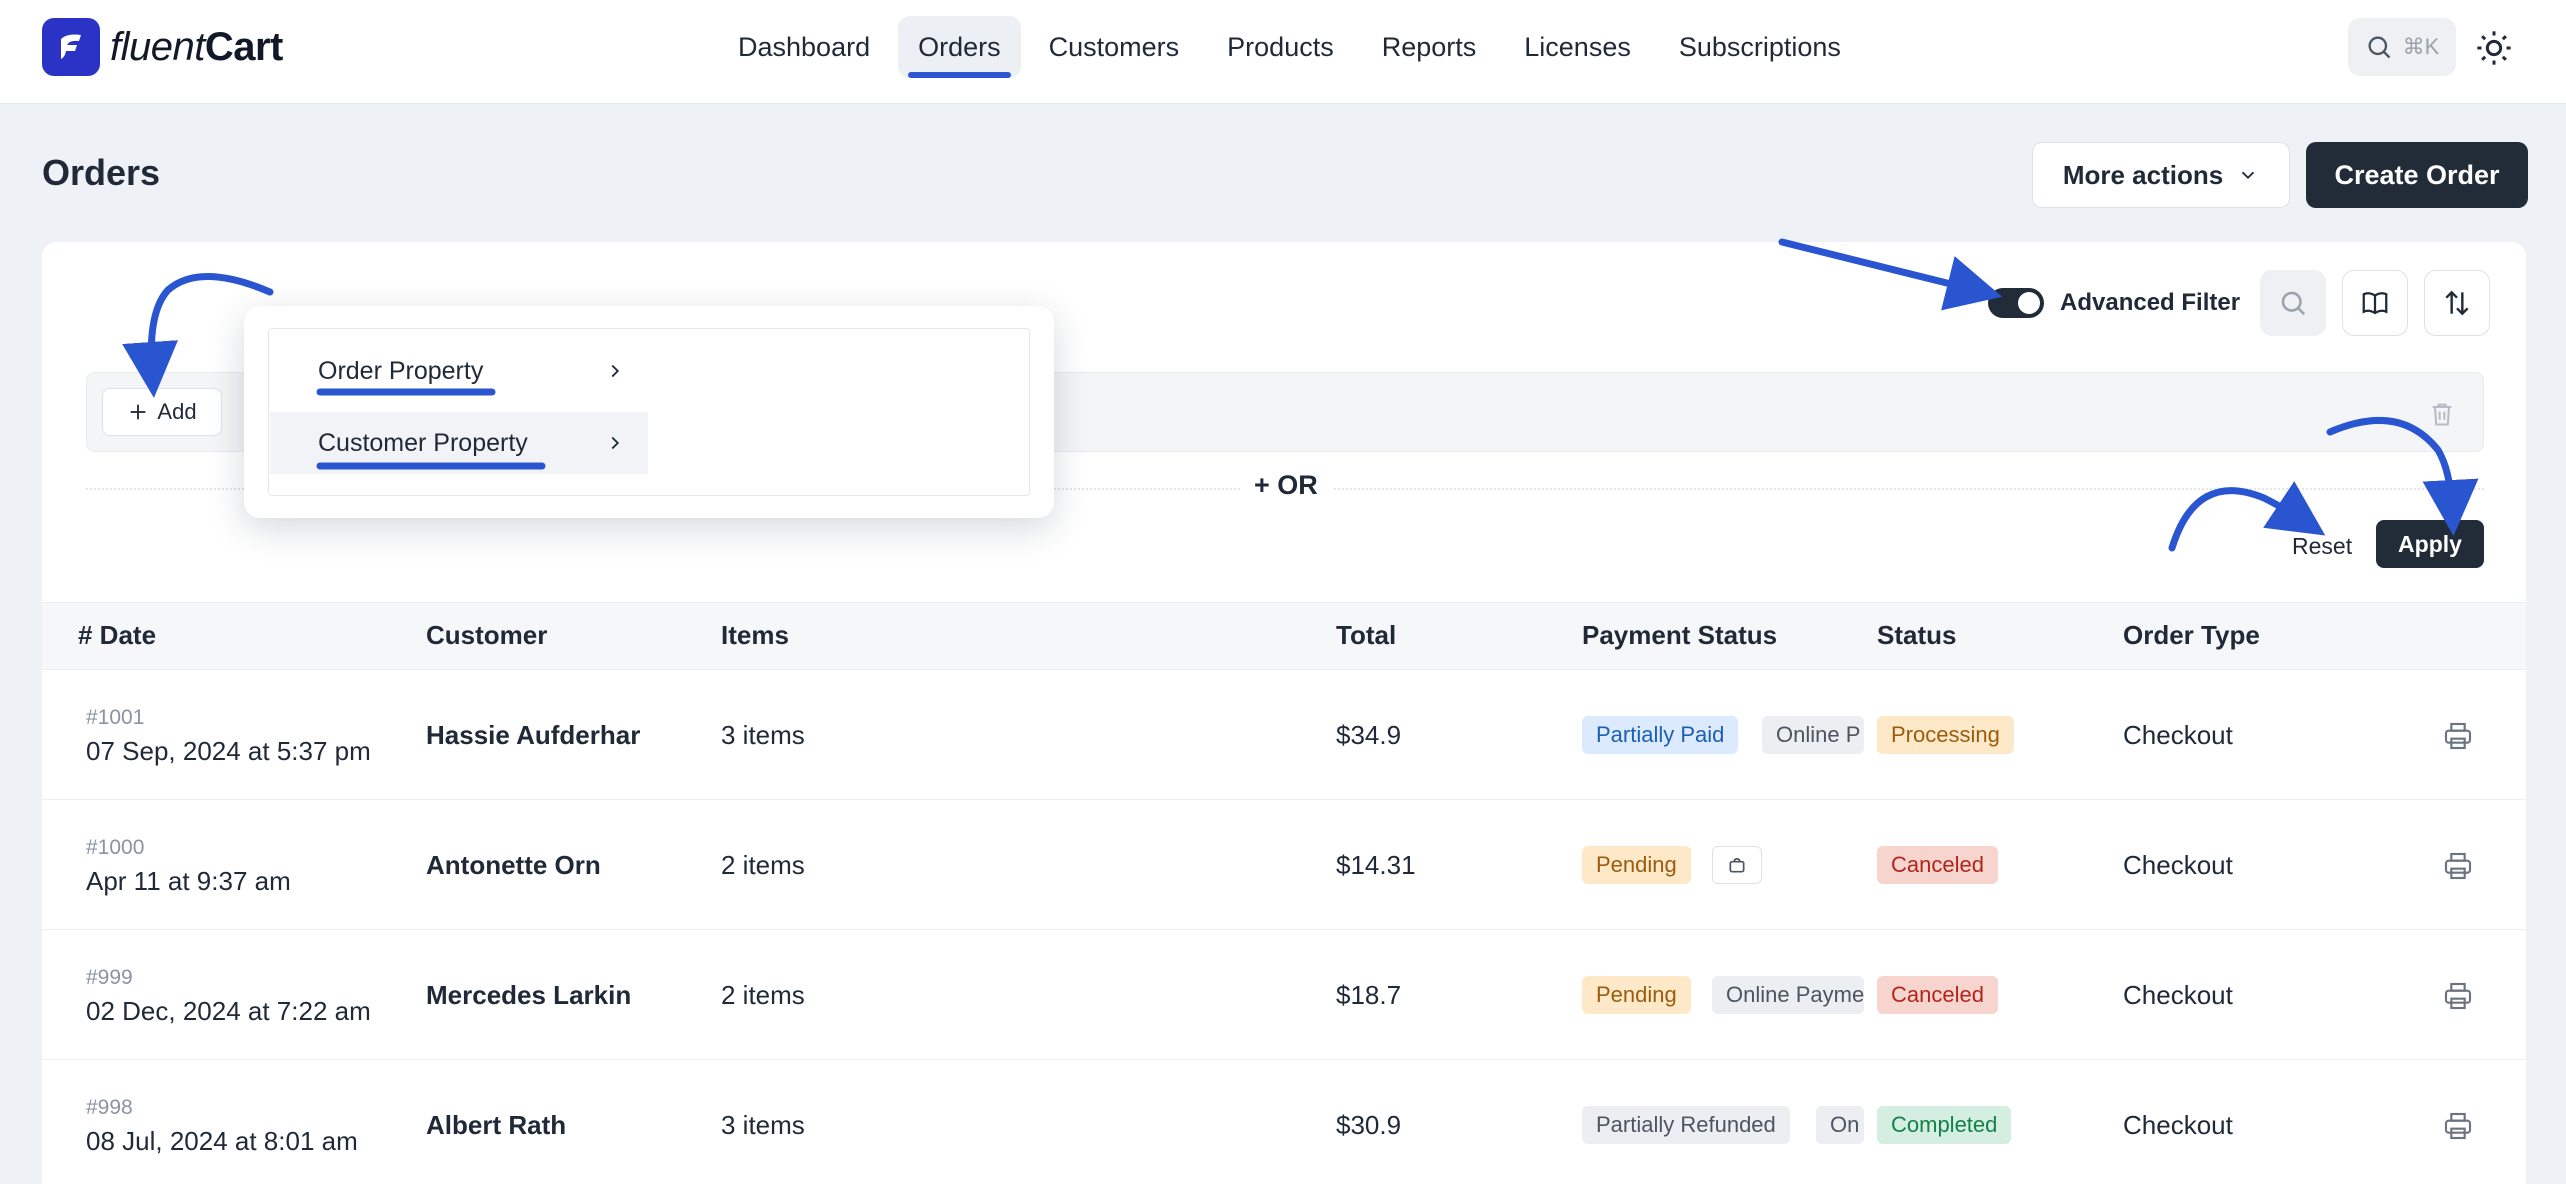  Describe the element at coordinates (1679, 635) in the screenshot. I see `column-header-payment-status: Payment Status` at that location.